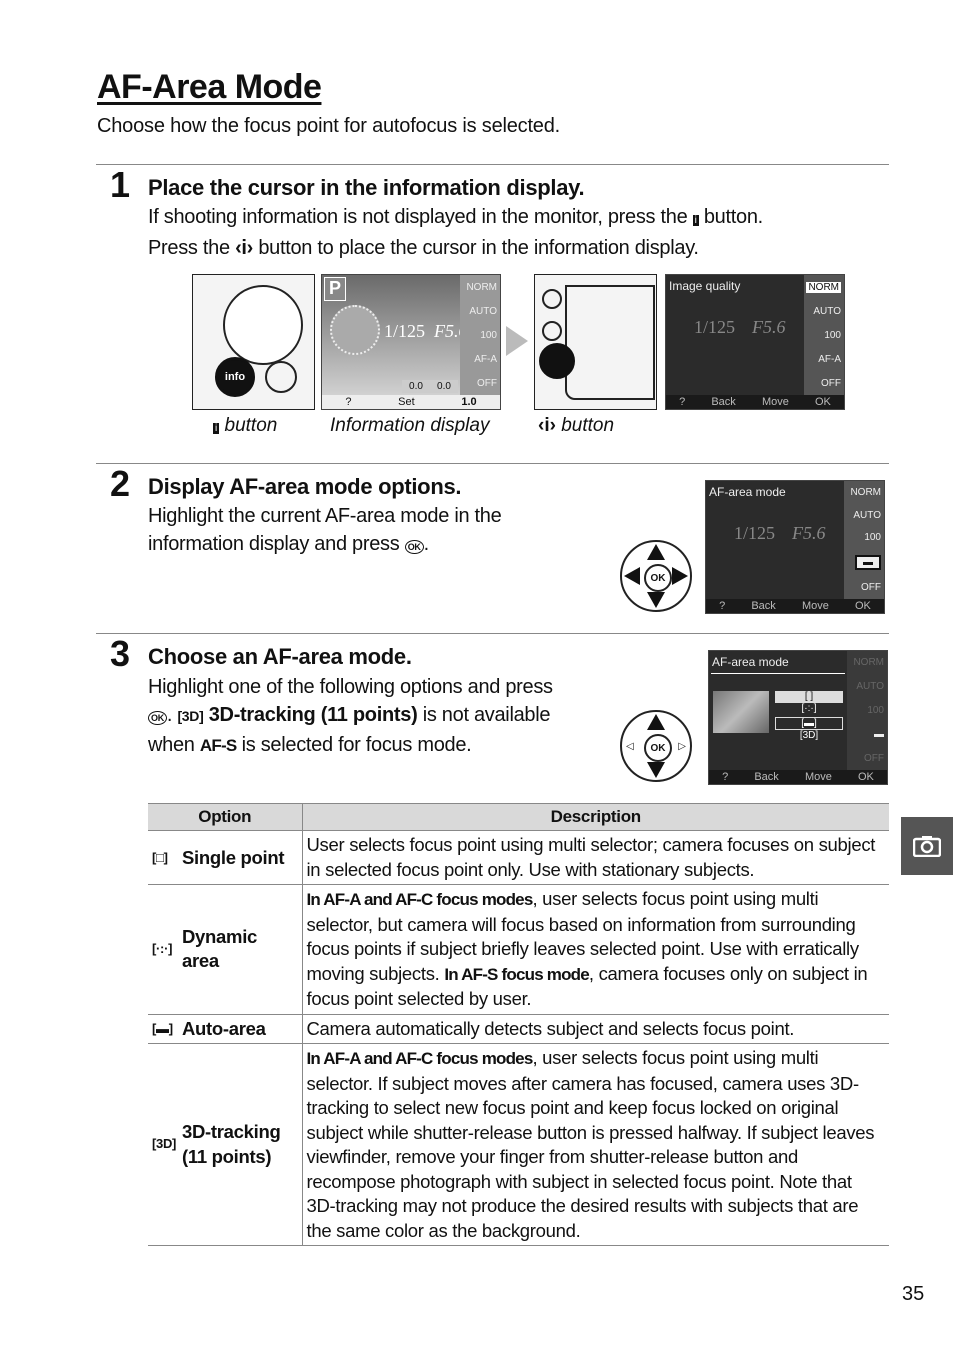 The image size is (954, 1352). I want to click on arrow-right-icon, so click(517, 341).